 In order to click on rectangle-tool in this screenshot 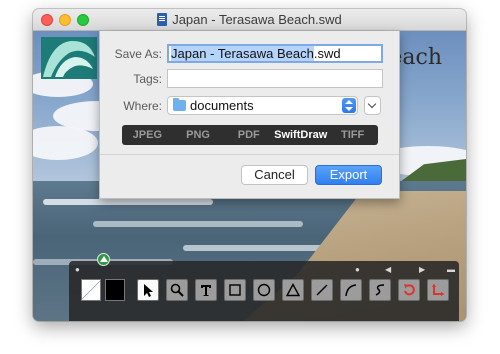, I will do `click(235, 290)`.